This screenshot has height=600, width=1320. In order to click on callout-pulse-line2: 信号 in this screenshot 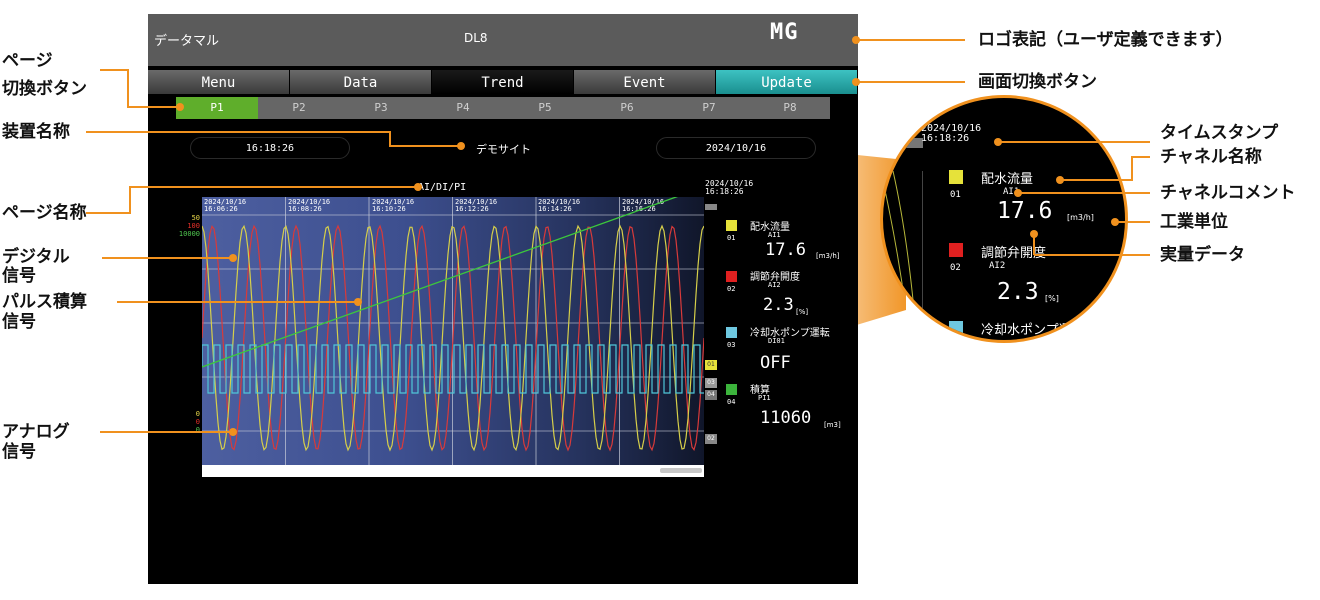, I will do `click(19, 322)`.